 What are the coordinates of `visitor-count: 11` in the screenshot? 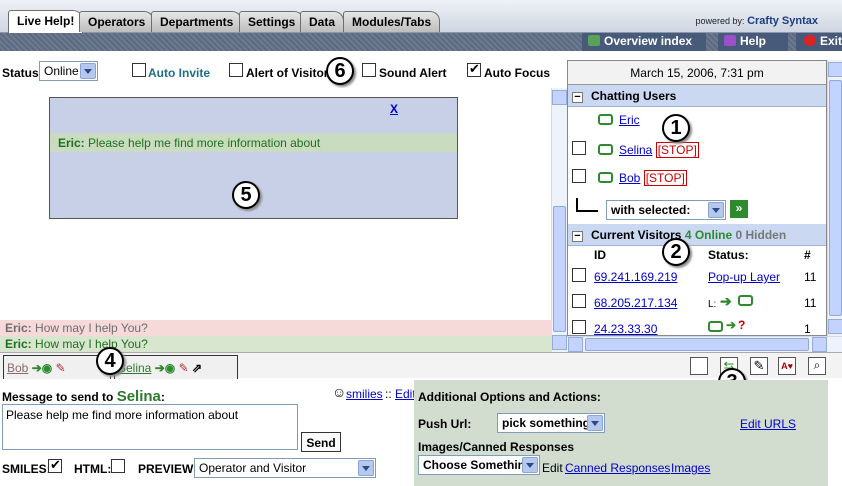 It's located at (810, 277).